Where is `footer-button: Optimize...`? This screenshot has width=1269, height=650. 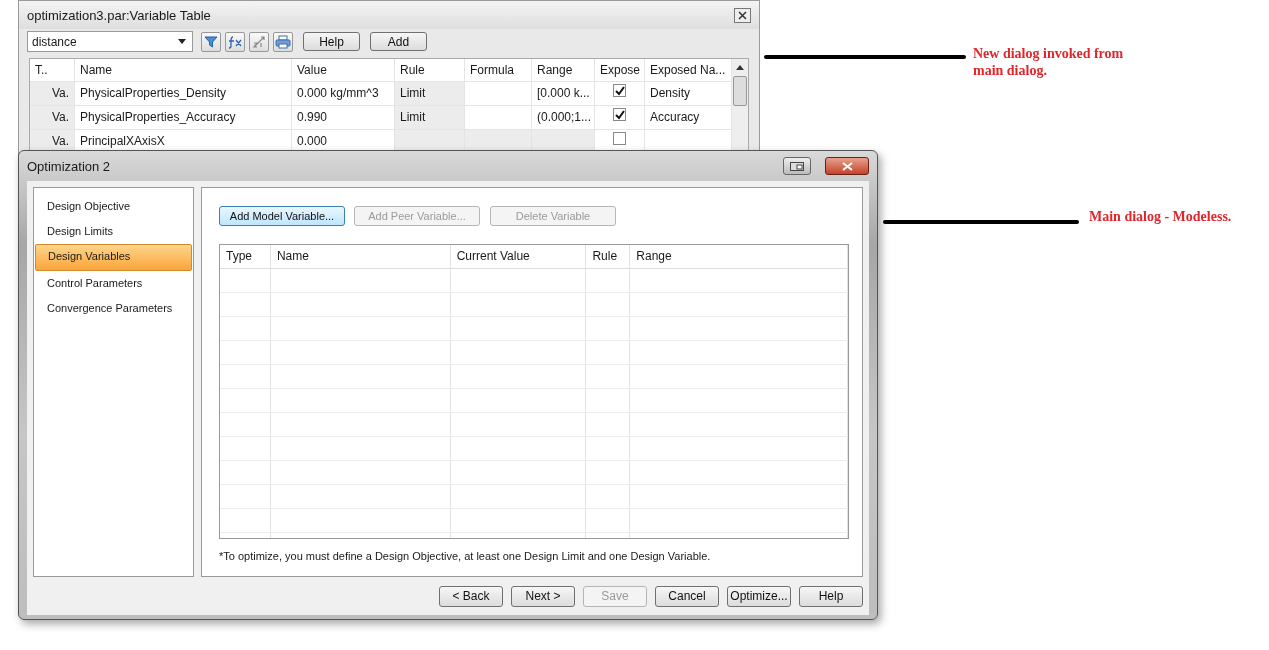
footer-button: Optimize... is located at coordinates (759, 596).